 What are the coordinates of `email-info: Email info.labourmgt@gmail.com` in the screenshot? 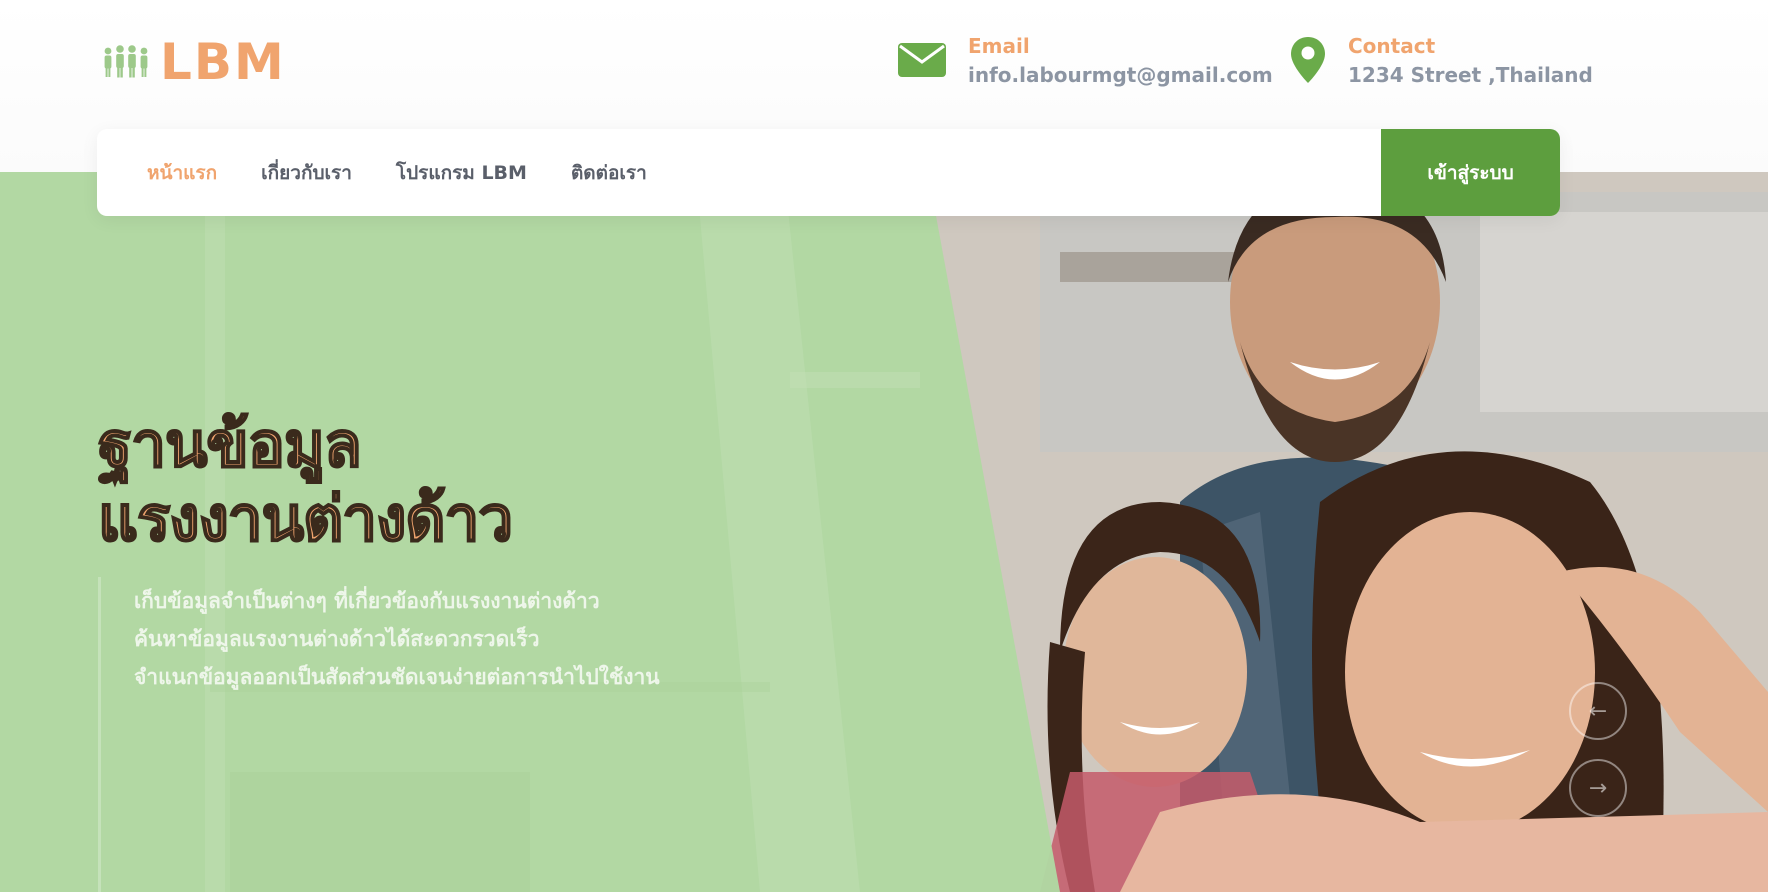 It's located at (1083, 61).